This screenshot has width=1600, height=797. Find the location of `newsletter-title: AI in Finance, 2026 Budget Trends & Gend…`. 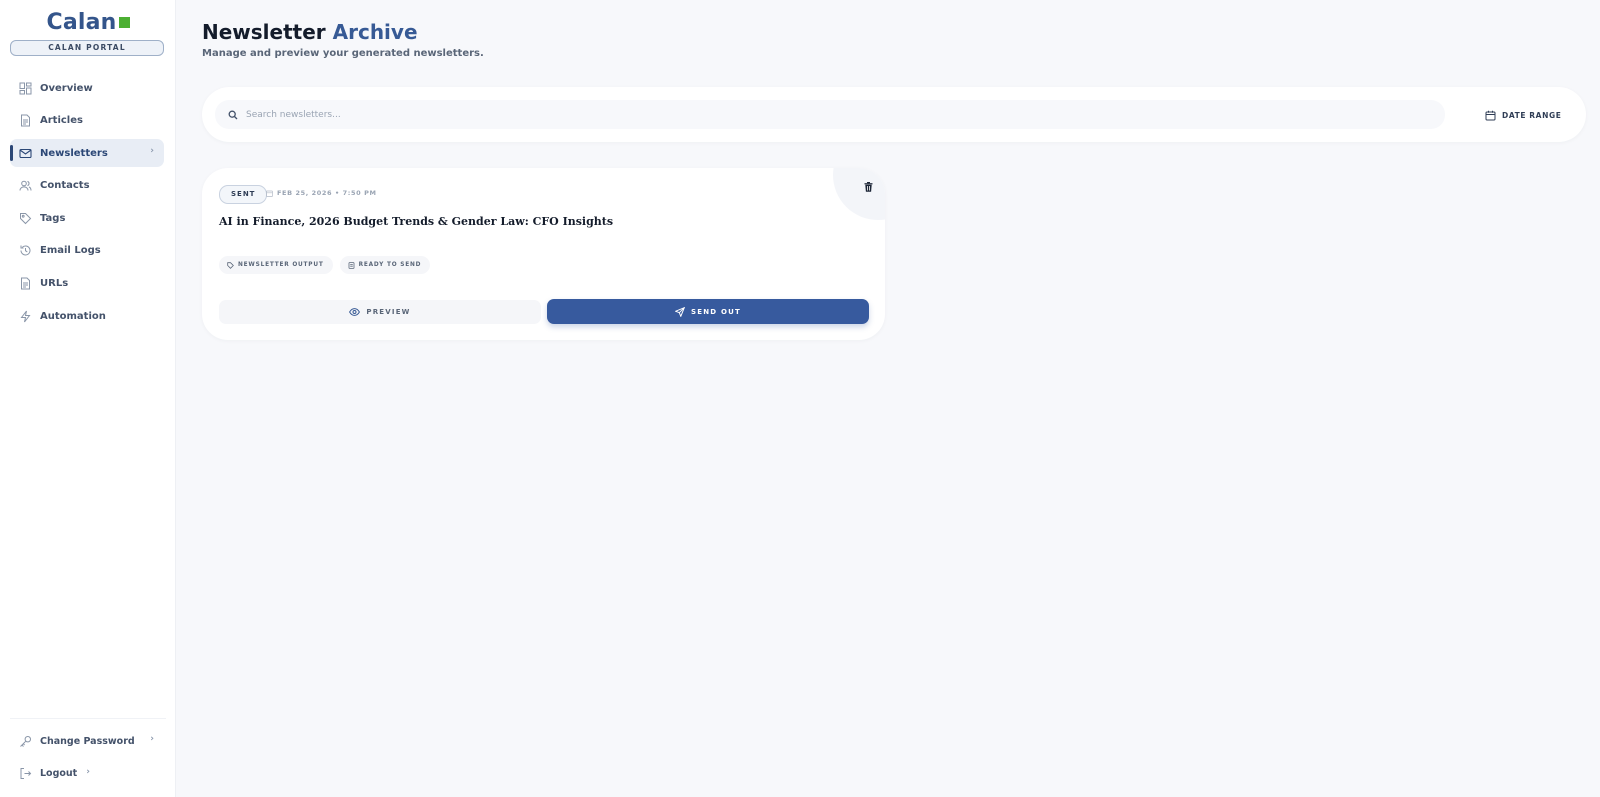

newsletter-title: AI in Finance, 2026 Budget Trends & Gend… is located at coordinates (416, 221).